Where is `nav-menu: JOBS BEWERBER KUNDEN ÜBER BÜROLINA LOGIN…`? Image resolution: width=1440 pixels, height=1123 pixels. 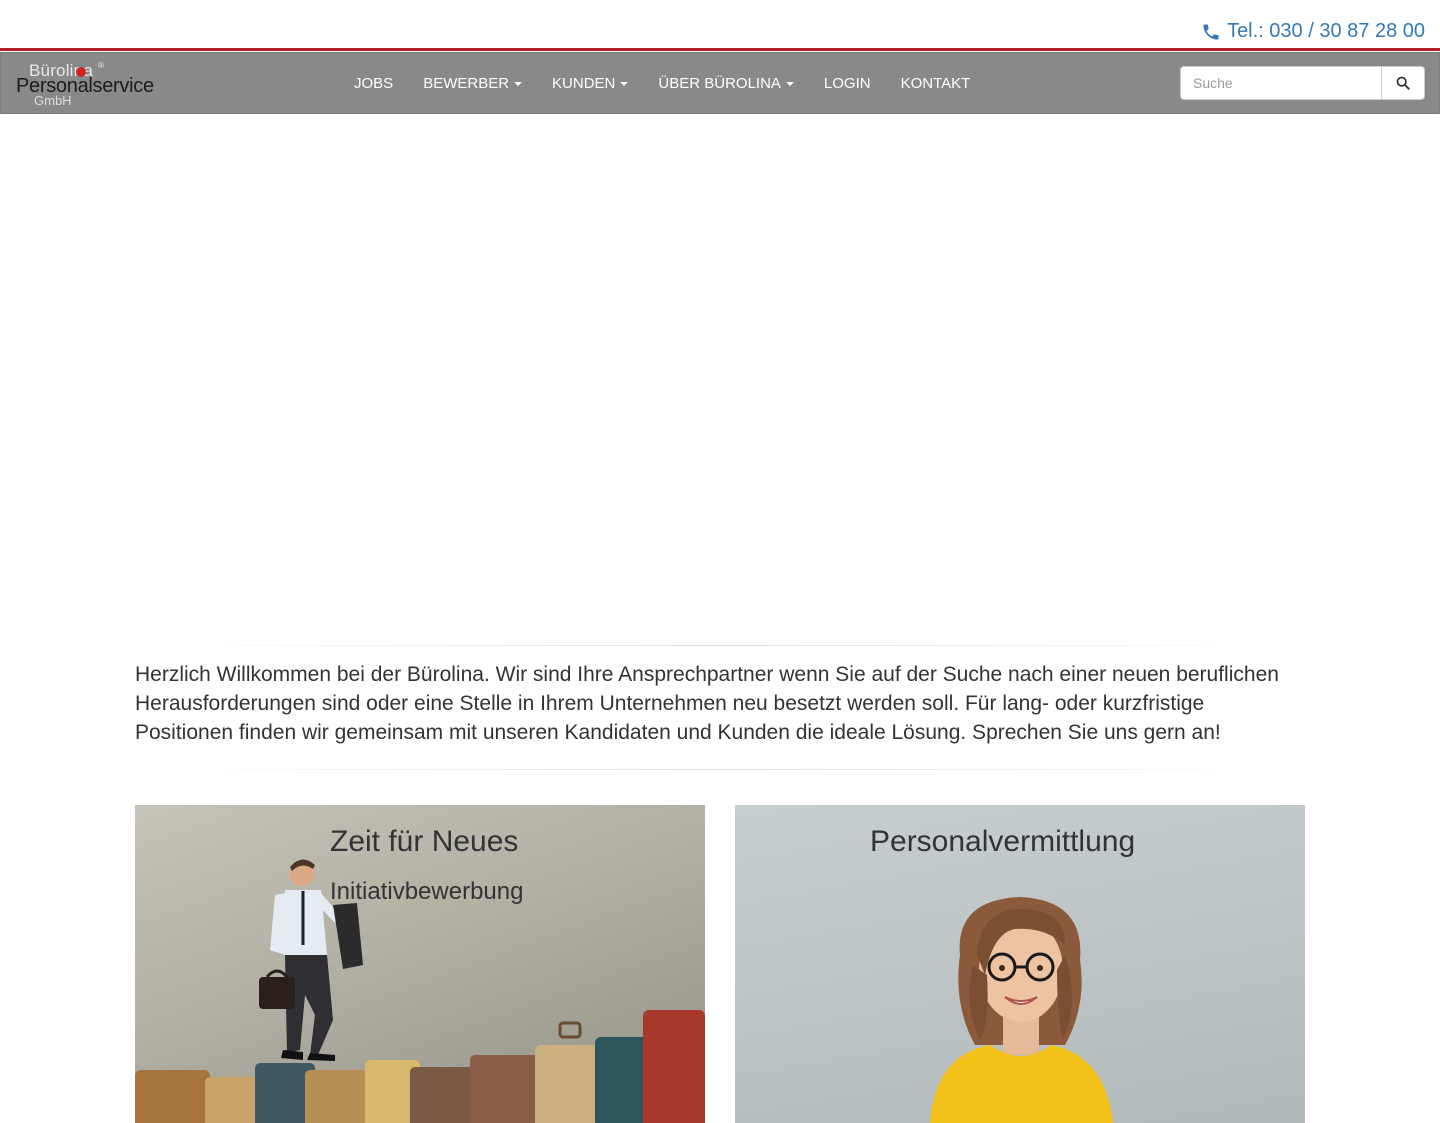
nav-menu: JOBS BEWERBER KUNDEN ÜBER BÜROLINA LOGIN… is located at coordinates (662, 83).